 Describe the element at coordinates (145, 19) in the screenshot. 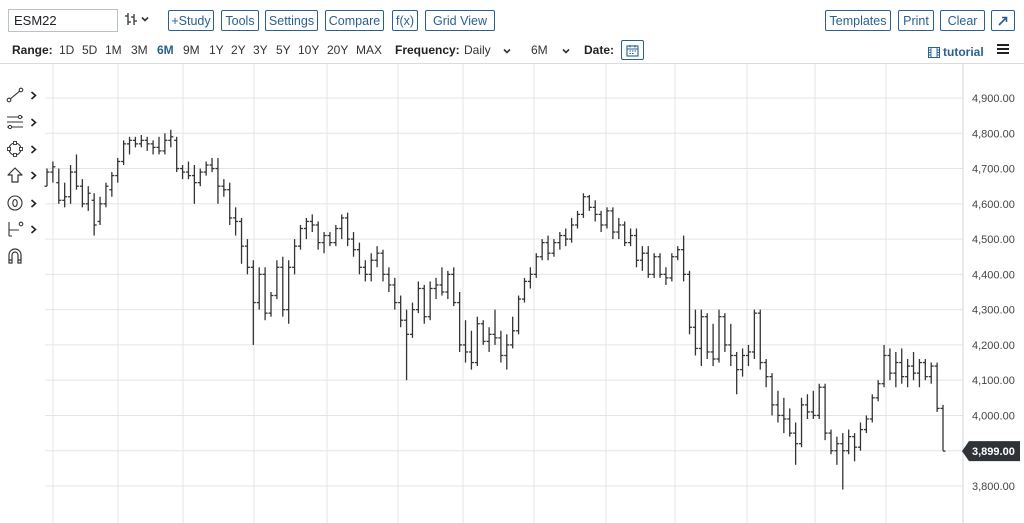

I see `chevron-down-icon` at that location.